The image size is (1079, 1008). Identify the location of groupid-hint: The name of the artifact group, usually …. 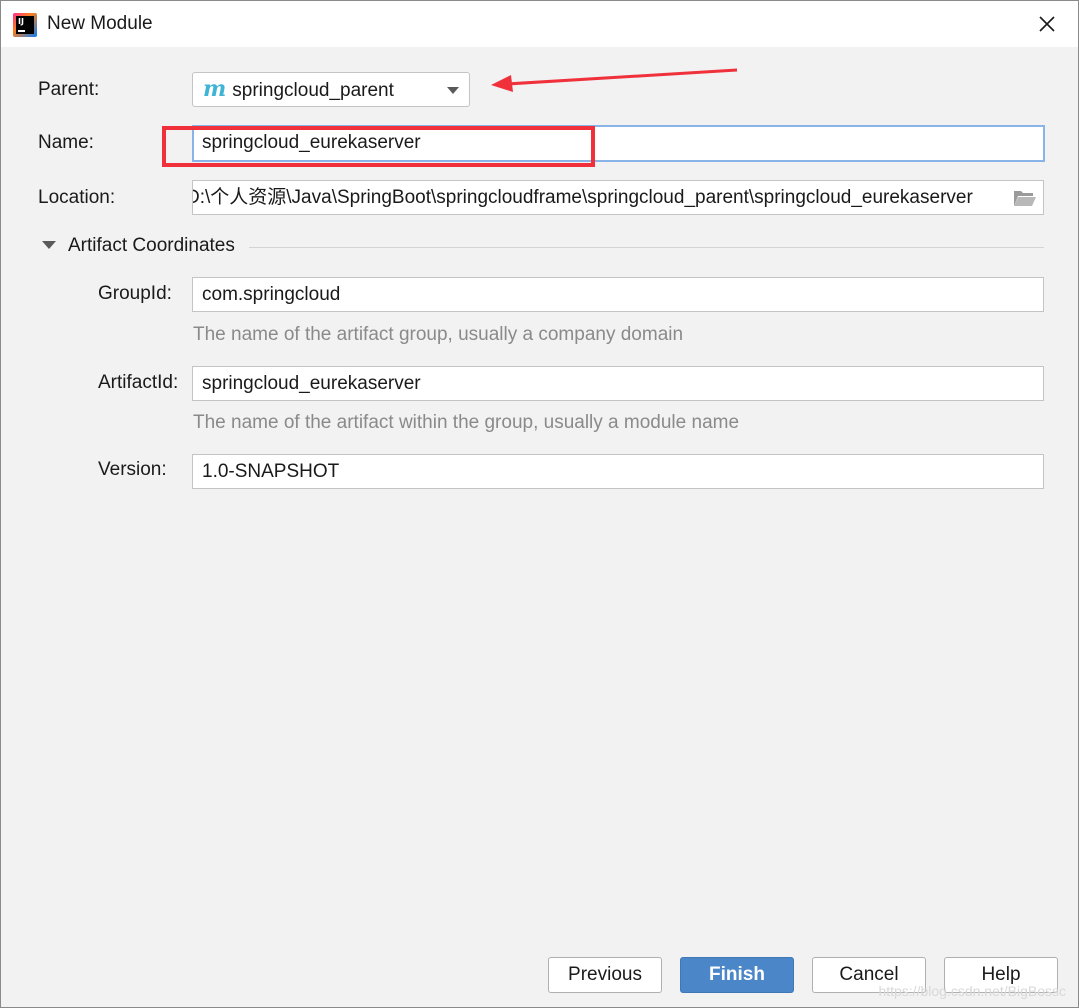
(438, 334).